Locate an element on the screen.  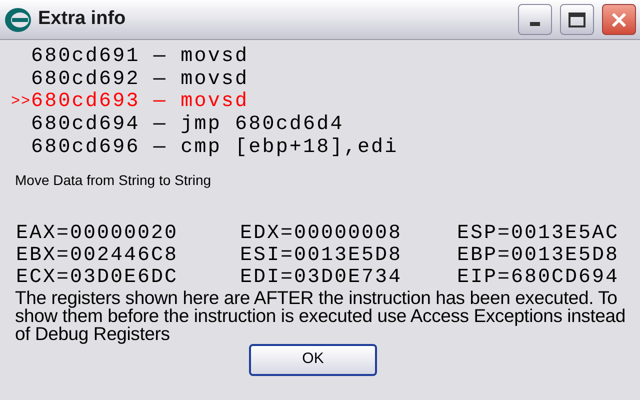
instruction-line: 680cd694 — jmp 680cd6d4 is located at coordinates (187, 125).